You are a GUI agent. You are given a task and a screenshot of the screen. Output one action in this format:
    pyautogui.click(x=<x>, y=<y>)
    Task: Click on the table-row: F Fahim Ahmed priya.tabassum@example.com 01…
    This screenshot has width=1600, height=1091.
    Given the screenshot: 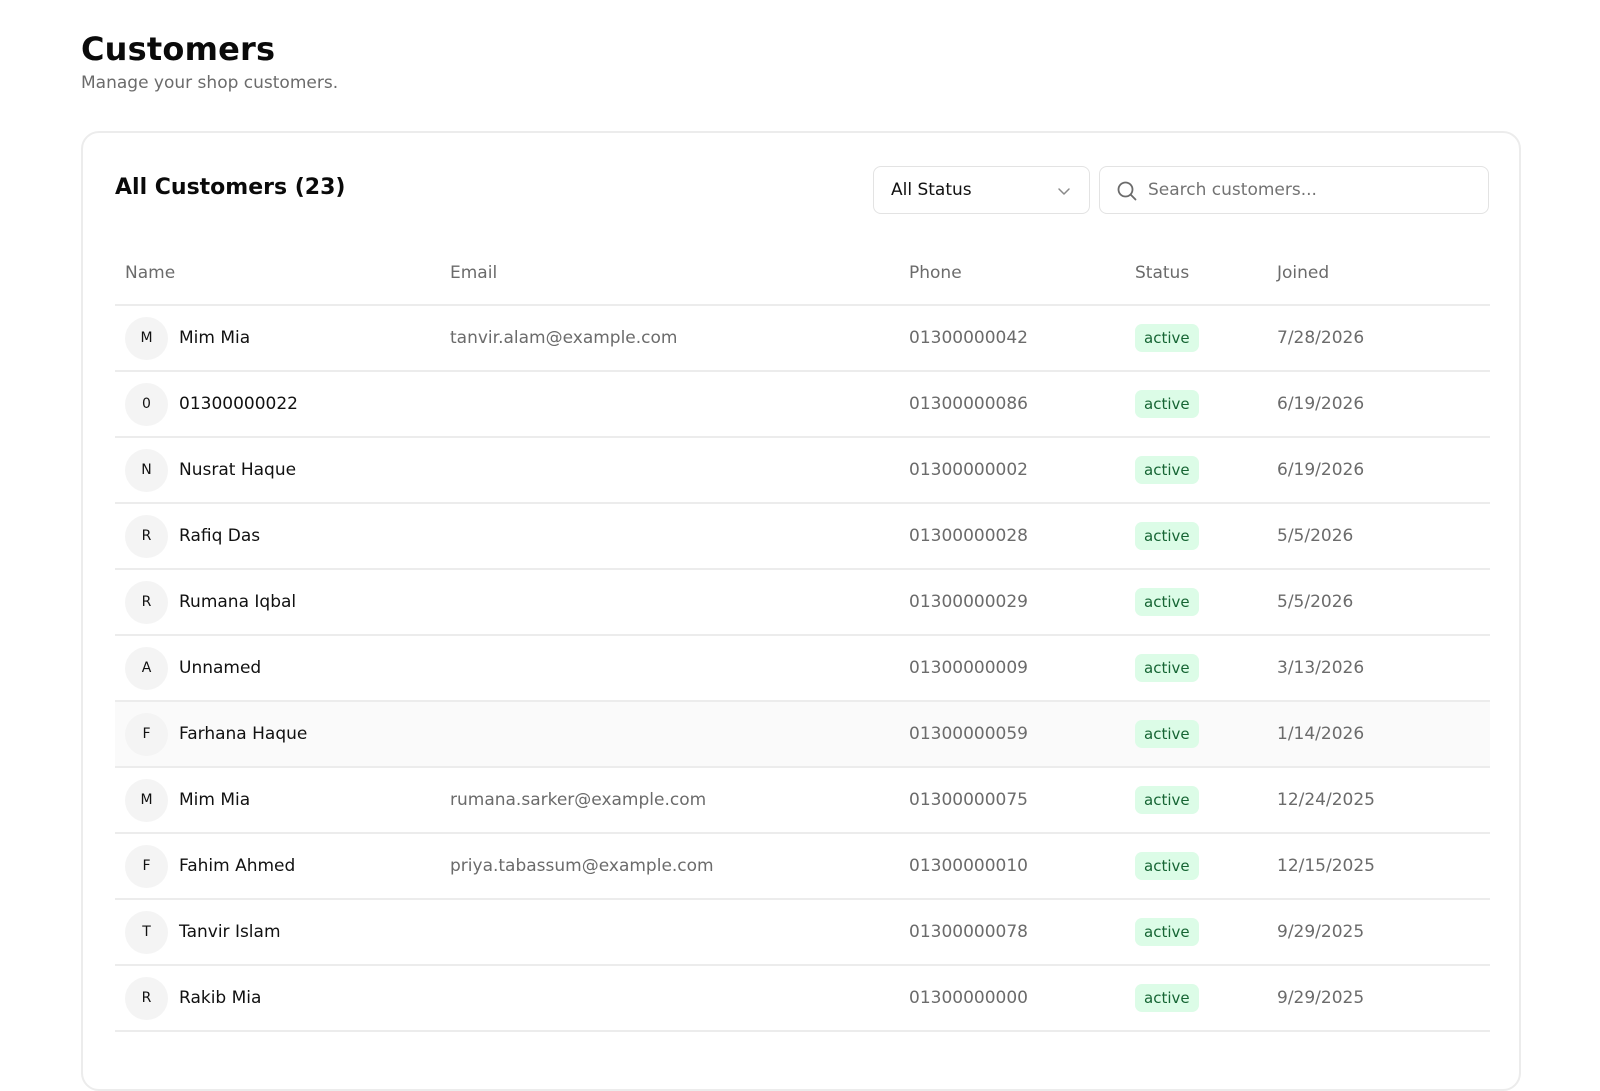 What is the action you would take?
    pyautogui.click(x=802, y=866)
    